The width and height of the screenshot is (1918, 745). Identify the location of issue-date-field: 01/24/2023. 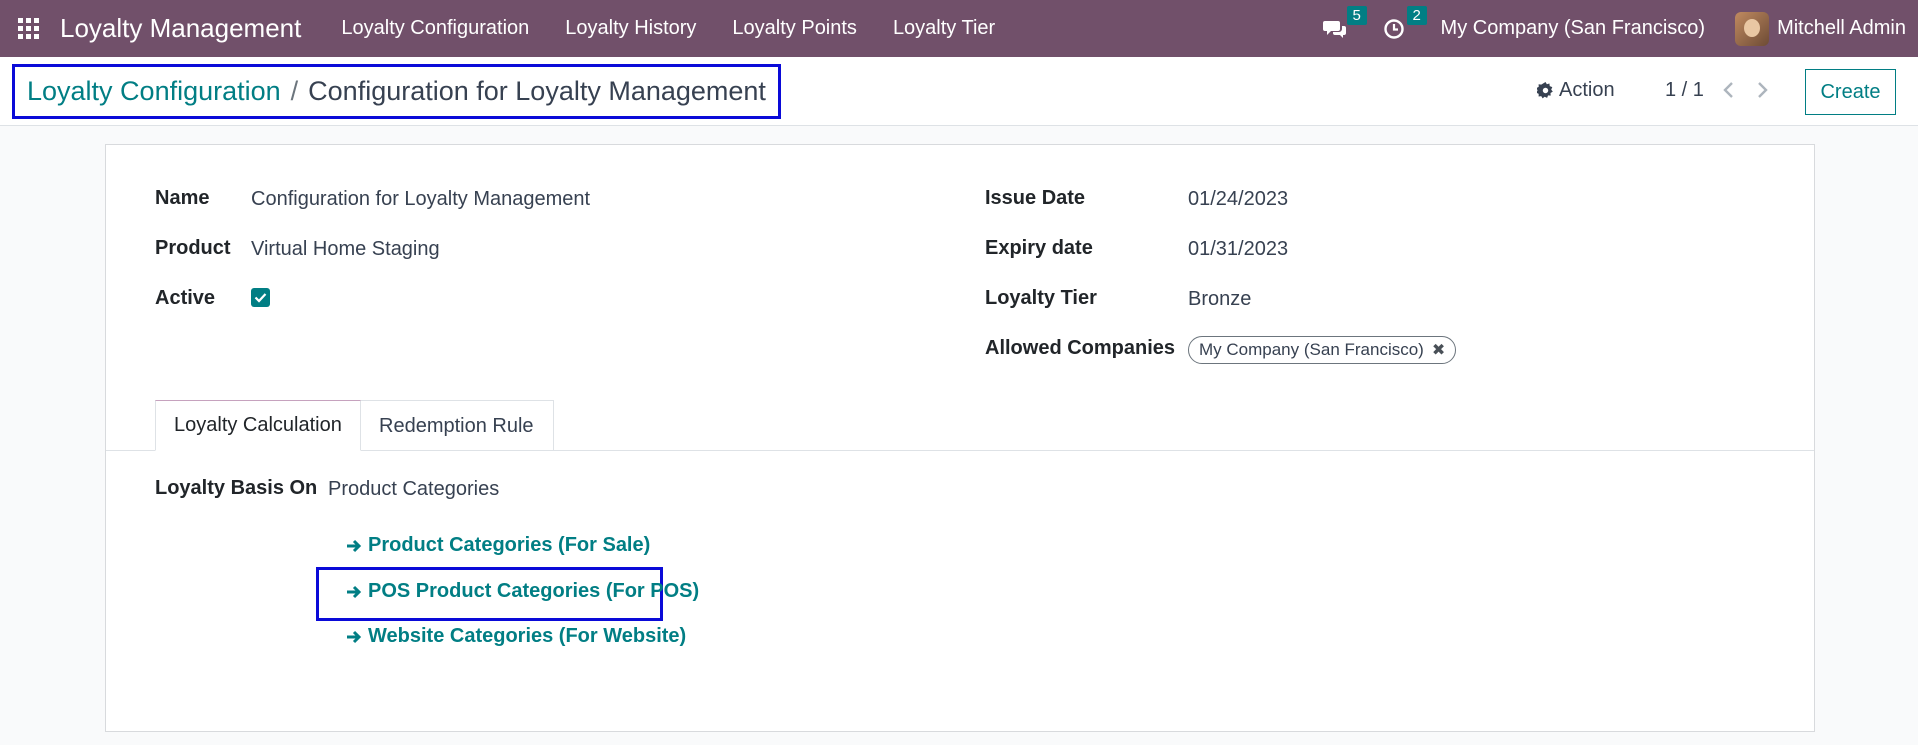
(1238, 199).